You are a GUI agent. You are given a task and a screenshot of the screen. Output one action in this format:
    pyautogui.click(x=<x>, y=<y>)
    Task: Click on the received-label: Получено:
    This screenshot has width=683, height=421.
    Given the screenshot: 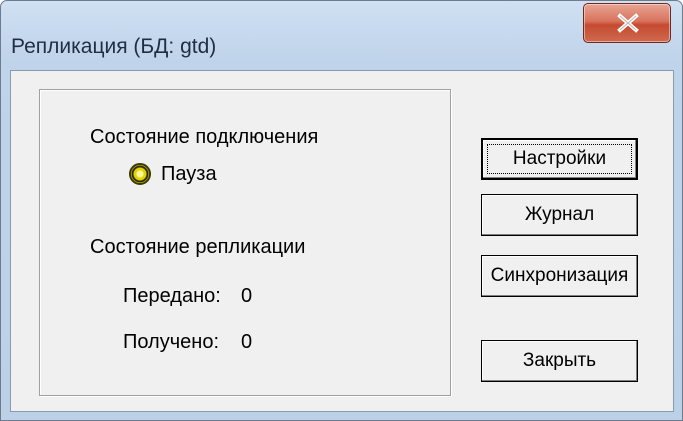 What is the action you would take?
    pyautogui.click(x=171, y=342)
    